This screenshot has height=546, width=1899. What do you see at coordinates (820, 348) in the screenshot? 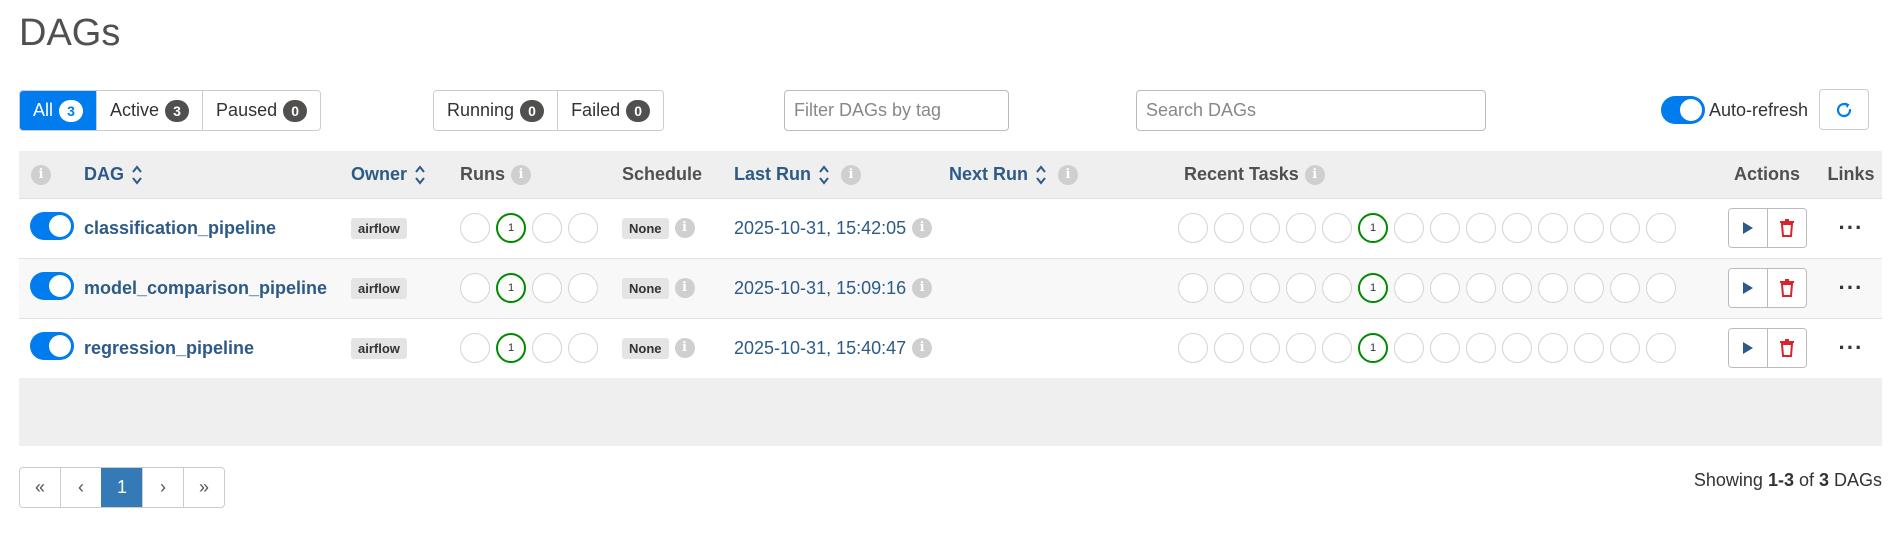
I see `last-run-link: 2025-10-31, 15:40:47` at bounding box center [820, 348].